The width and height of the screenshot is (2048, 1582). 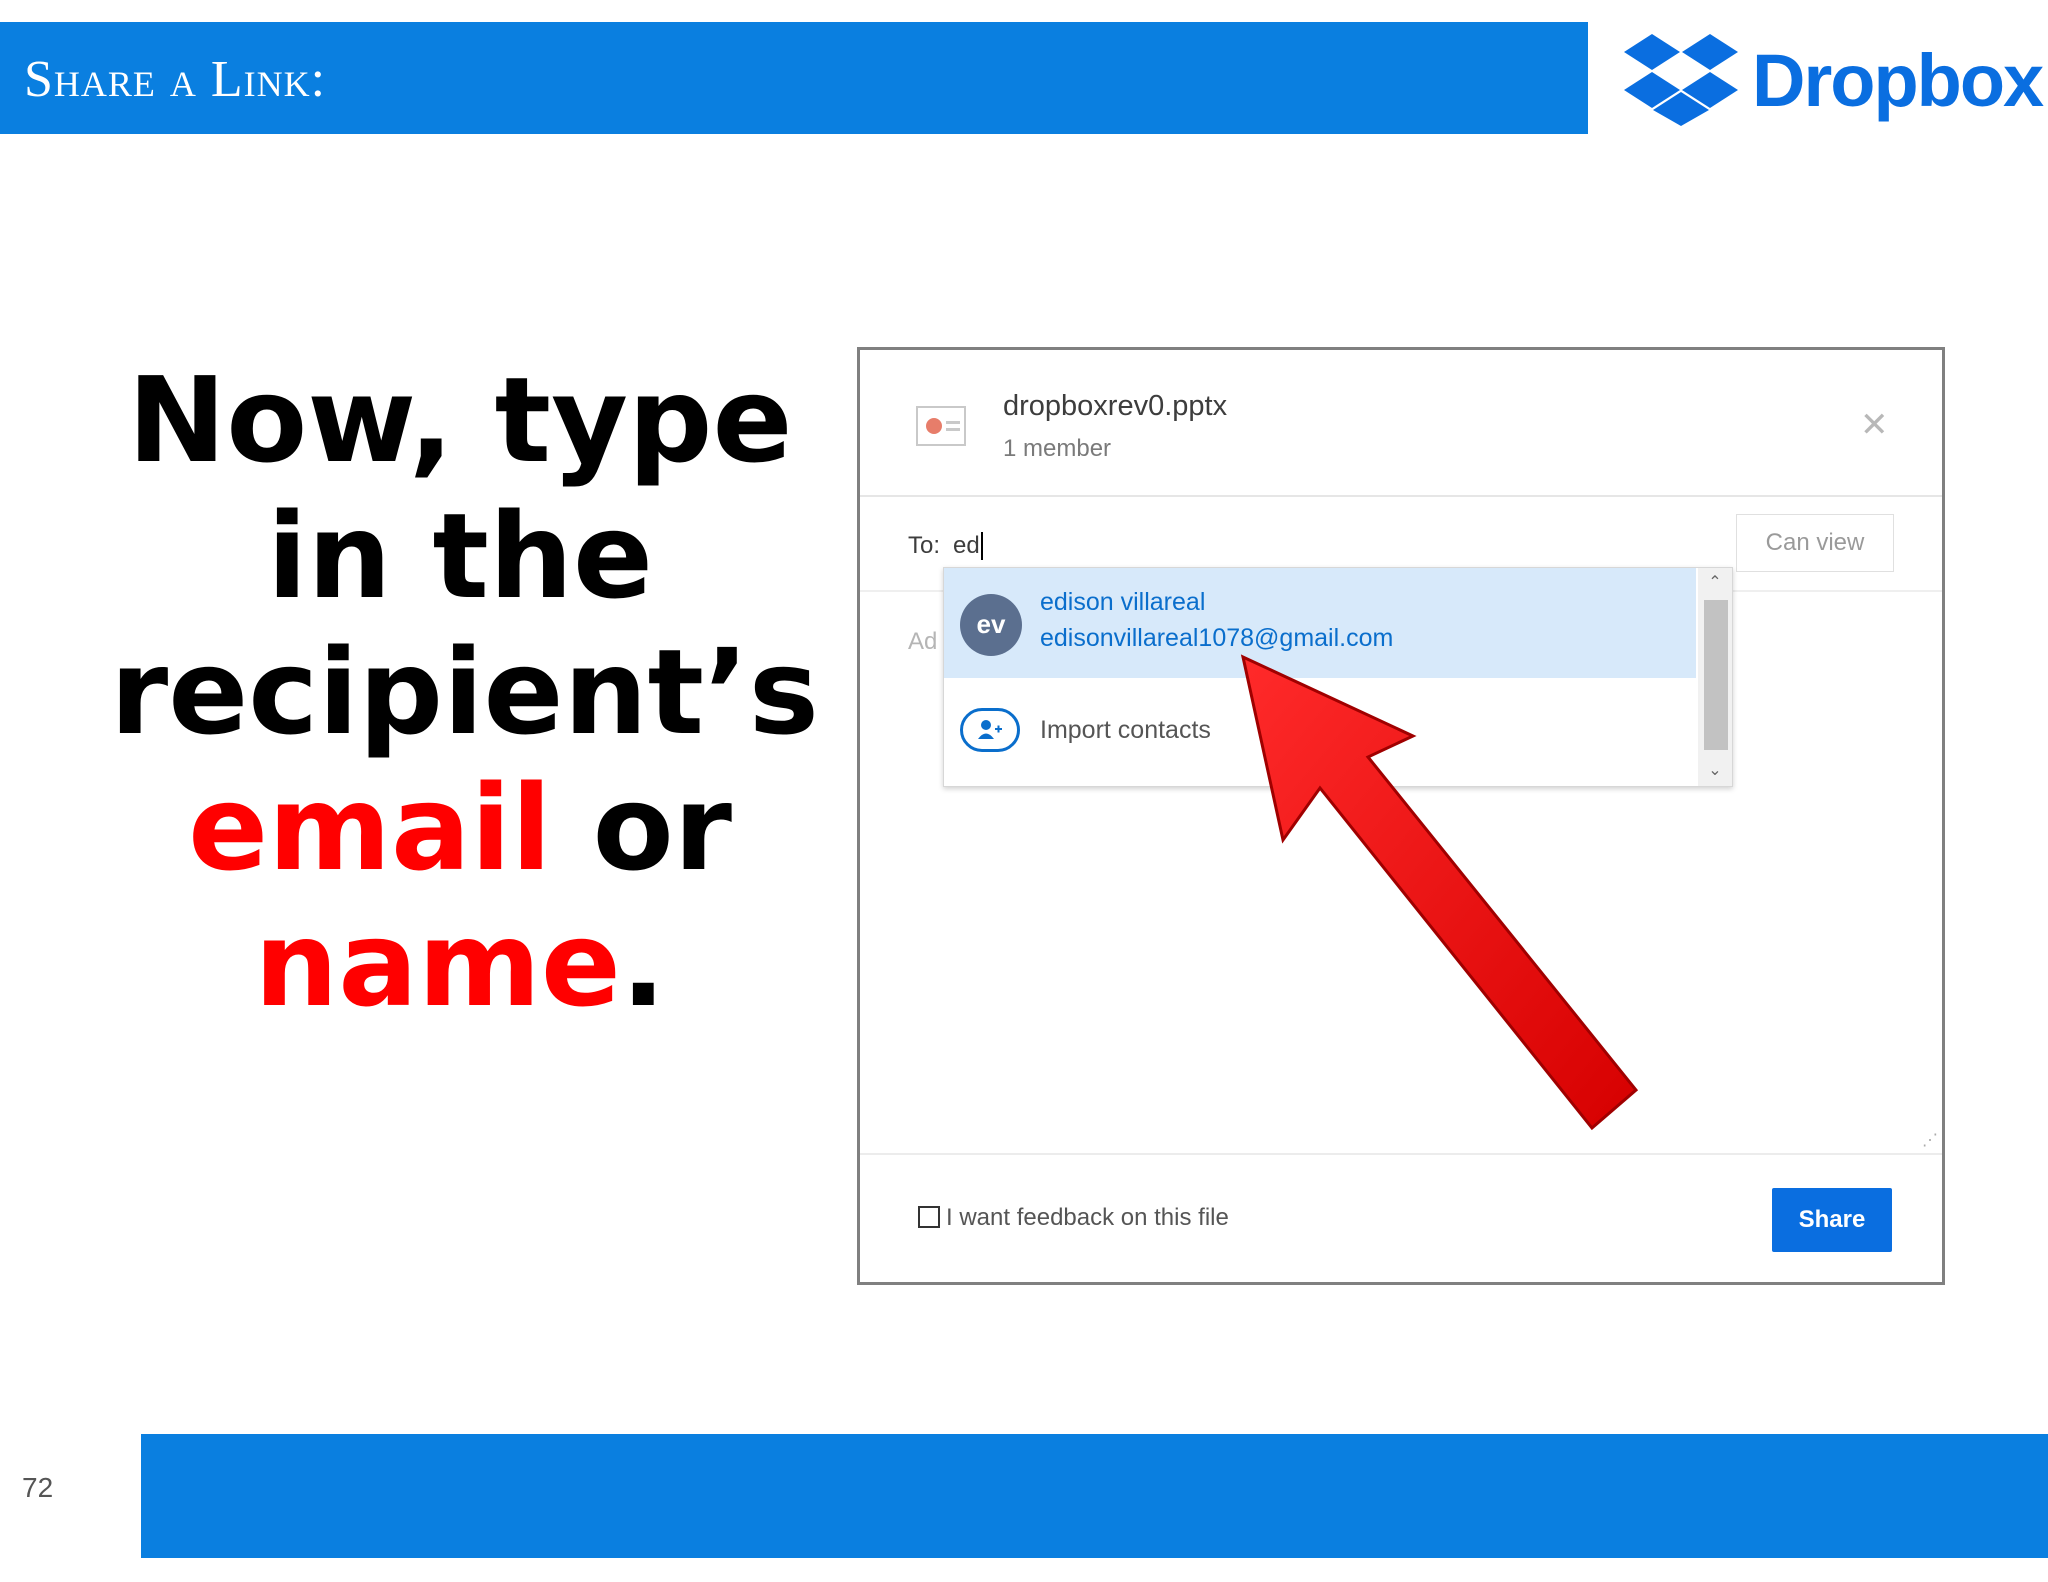 What do you see at coordinates (1715, 771) in the screenshot?
I see `scroll-down-icon: ⌄` at bounding box center [1715, 771].